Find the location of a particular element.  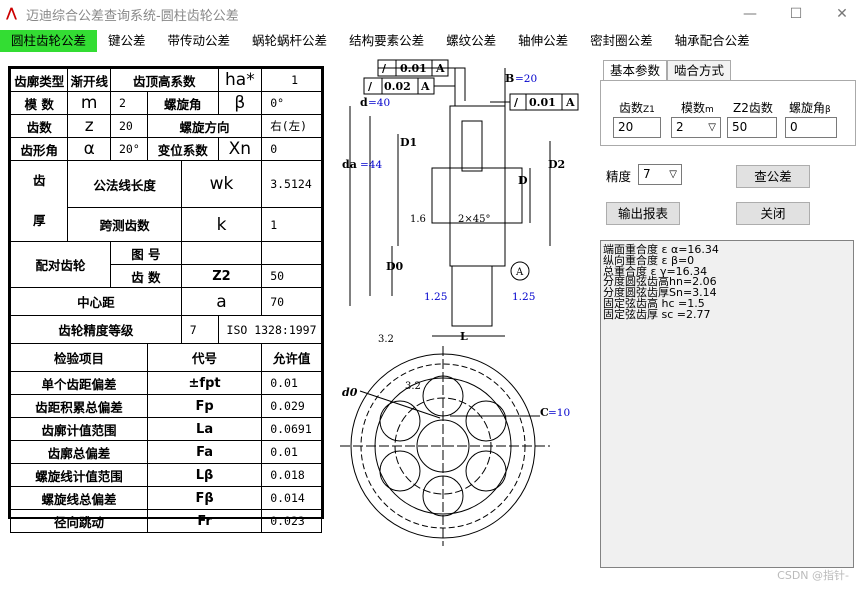

precision-select: 7 ▽ is located at coordinates (660, 174).